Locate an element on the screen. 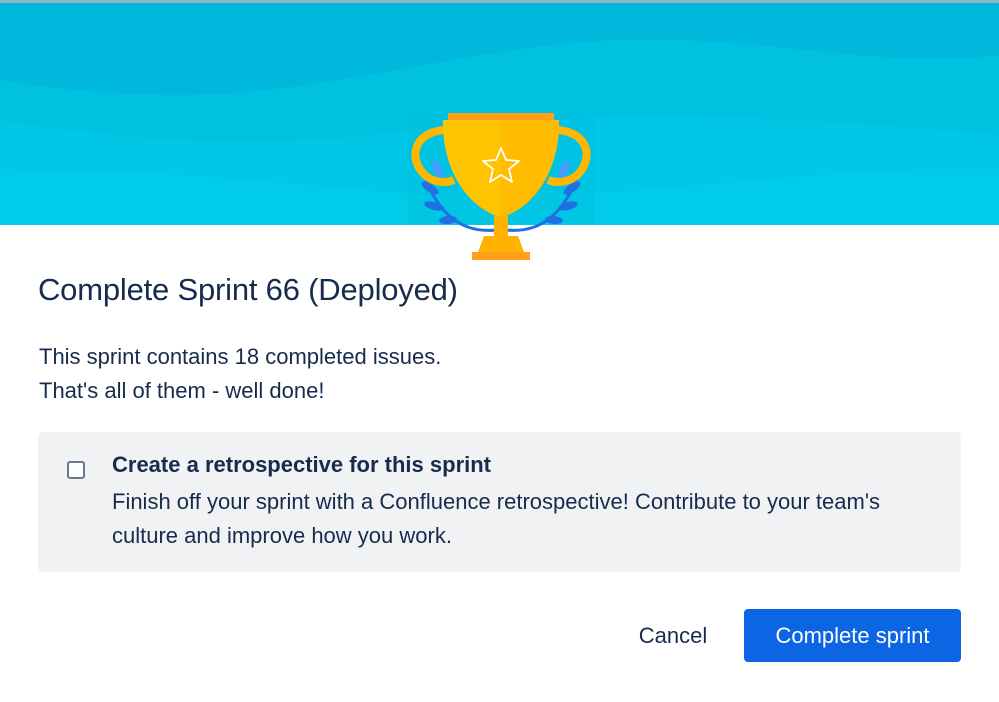 Image resolution: width=999 pixels, height=702 pixels. retrospective-title: Create a retrospective for this sprint is located at coordinates (302, 464).